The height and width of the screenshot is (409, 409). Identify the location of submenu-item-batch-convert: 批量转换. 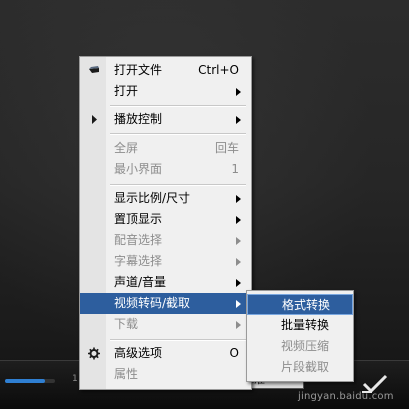
(300, 325).